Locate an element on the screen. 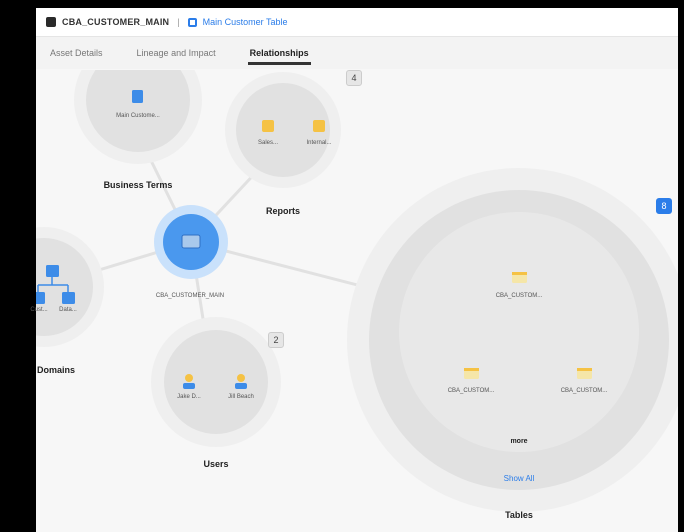  asset-icon is located at coordinates (51, 22).